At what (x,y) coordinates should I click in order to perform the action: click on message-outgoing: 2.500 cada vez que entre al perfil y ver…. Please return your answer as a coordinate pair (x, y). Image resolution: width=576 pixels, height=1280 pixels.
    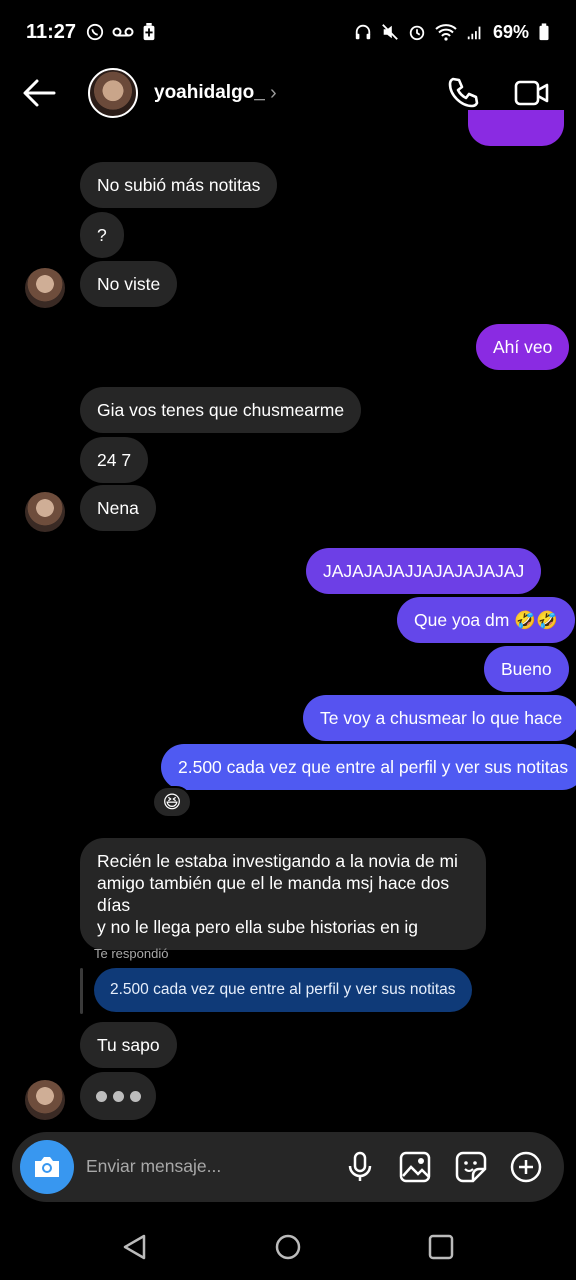
    Looking at the image, I should click on (368, 767).